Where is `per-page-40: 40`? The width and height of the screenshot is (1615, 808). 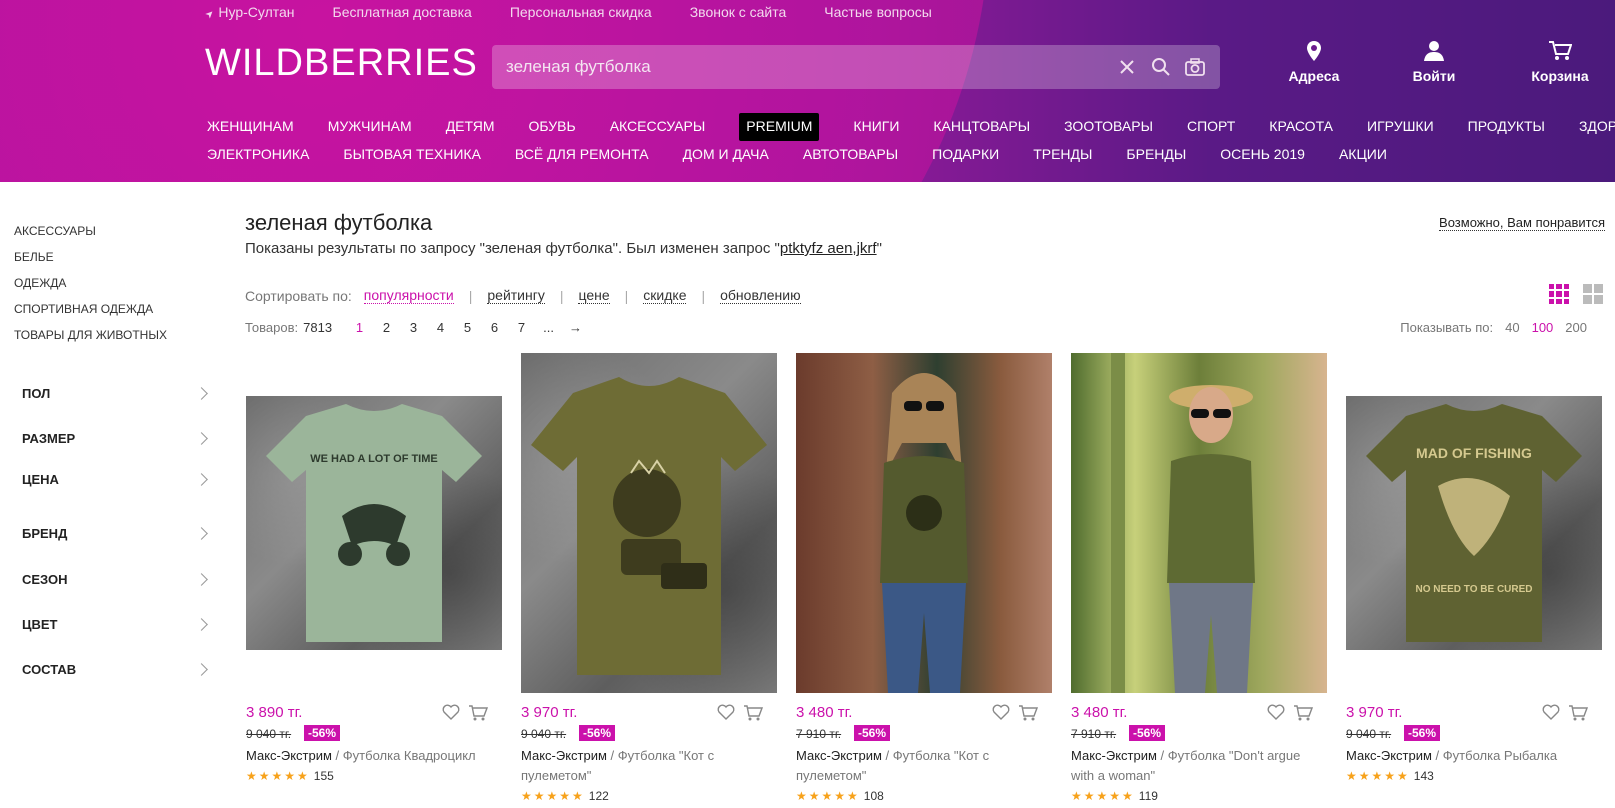
per-page-40: 40 is located at coordinates (1512, 327).